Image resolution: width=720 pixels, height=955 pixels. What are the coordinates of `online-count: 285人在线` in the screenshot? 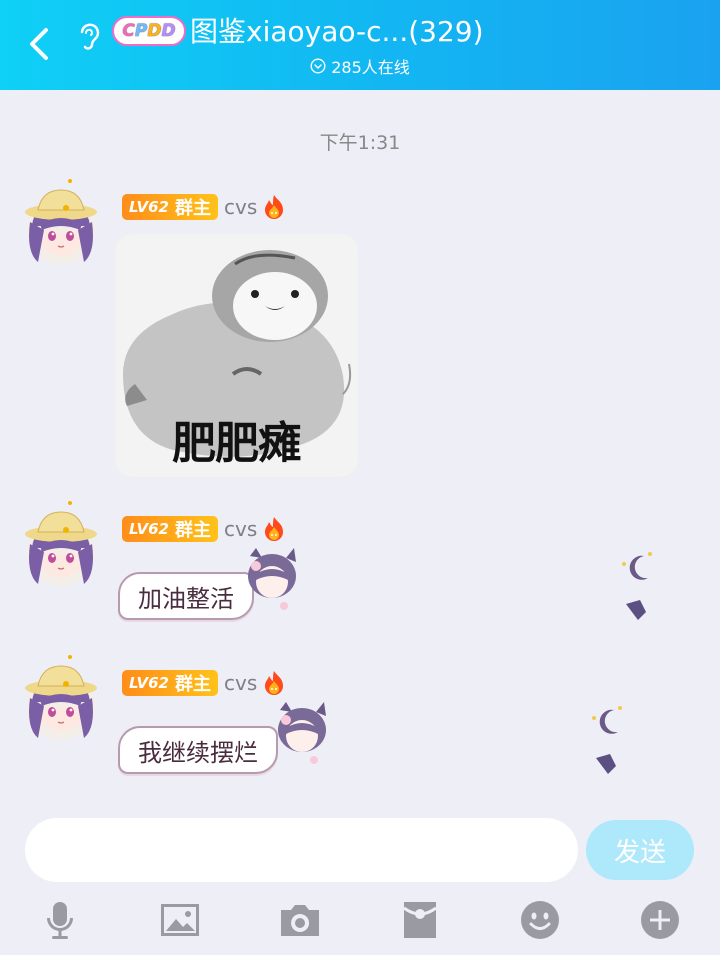 It's located at (360, 66).